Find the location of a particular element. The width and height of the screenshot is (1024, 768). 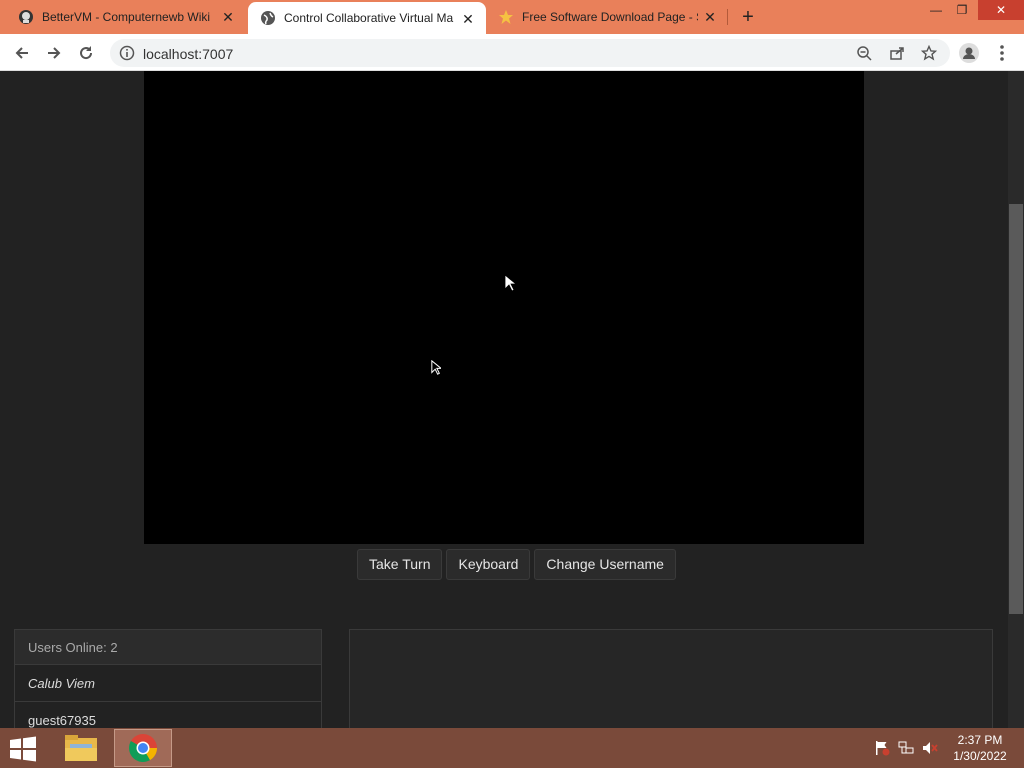

vm-button-row: Take Turn Keyboard Change Username is located at coordinates (516, 565).